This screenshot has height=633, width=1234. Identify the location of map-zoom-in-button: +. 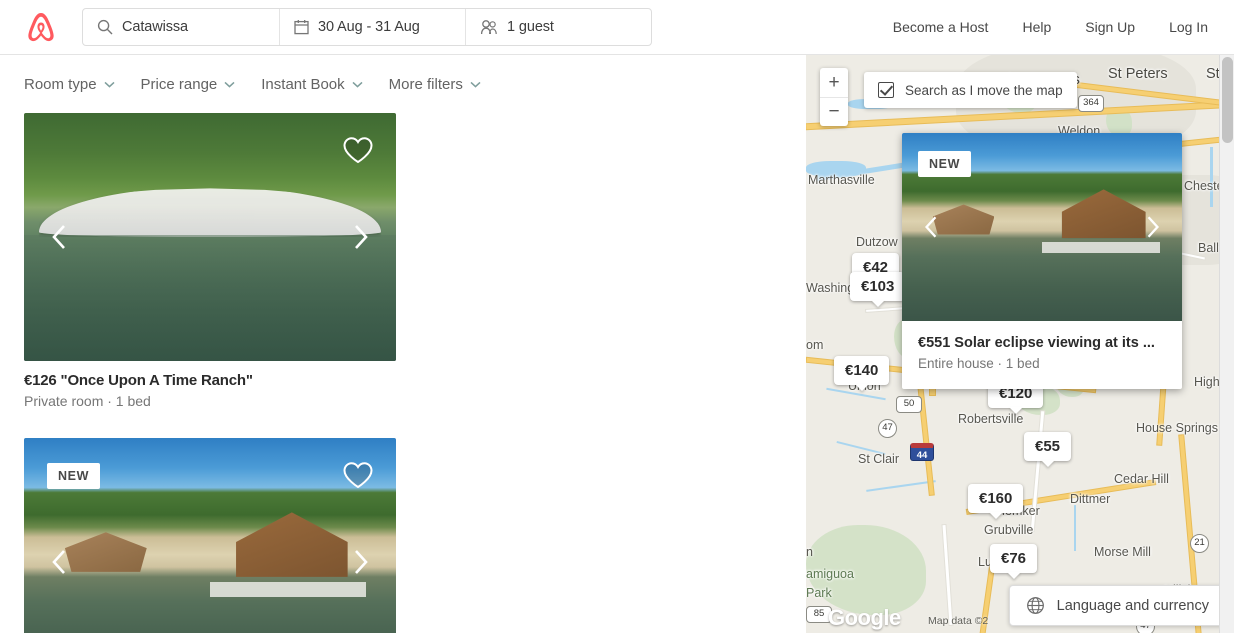
(834, 82).